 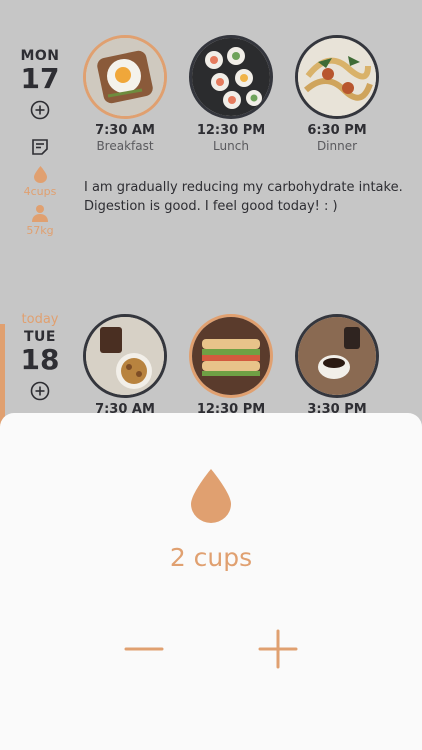 I want to click on meal-photo-breakfast, so click(x=125, y=77).